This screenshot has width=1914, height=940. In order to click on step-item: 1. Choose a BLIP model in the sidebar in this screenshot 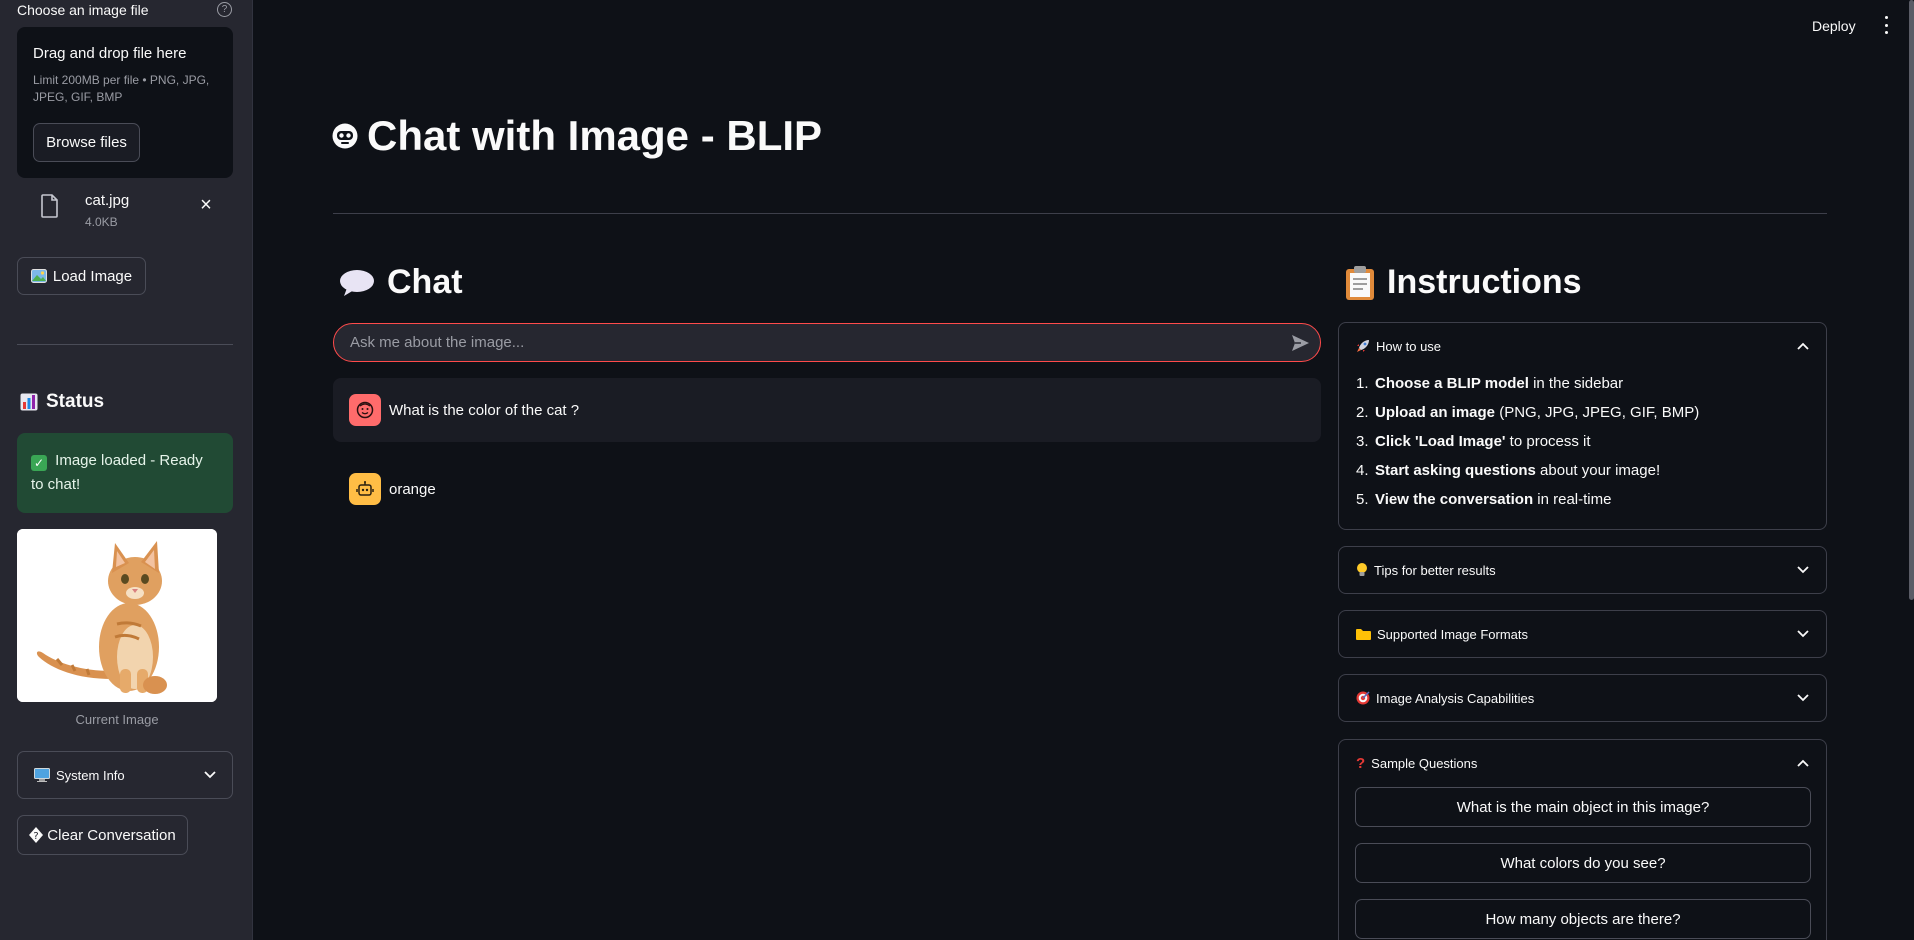, I will do `click(1490, 383)`.